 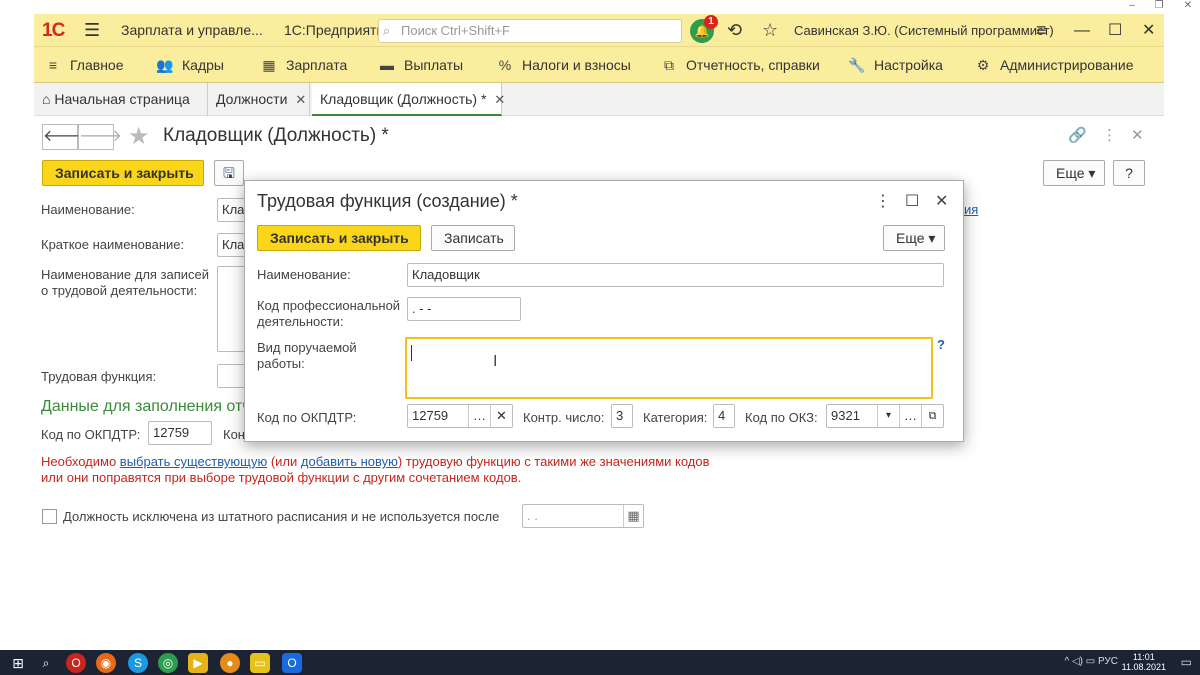 I want to click on partial-link: ия, so click(x=971, y=209).